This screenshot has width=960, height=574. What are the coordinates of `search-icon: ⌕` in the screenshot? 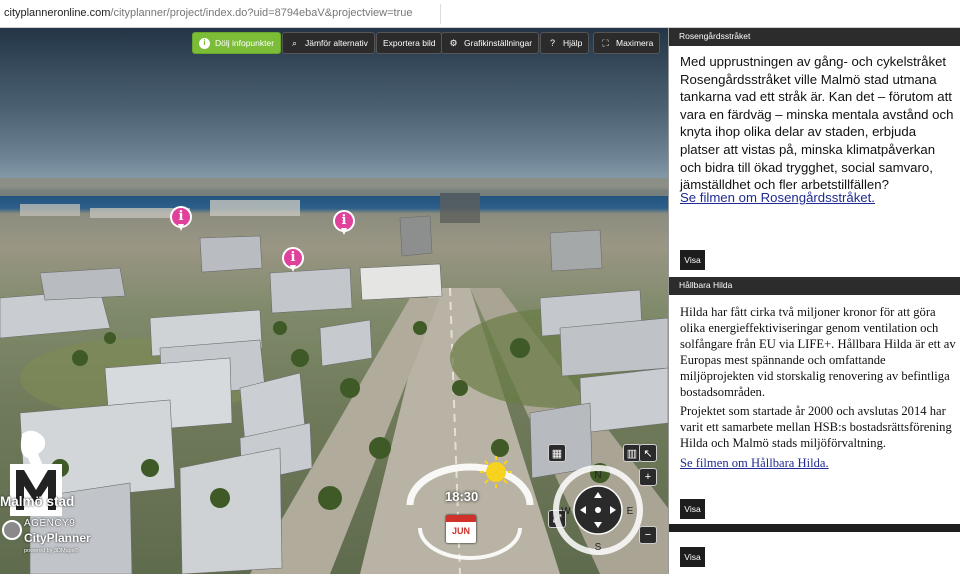 It's located at (294, 42).